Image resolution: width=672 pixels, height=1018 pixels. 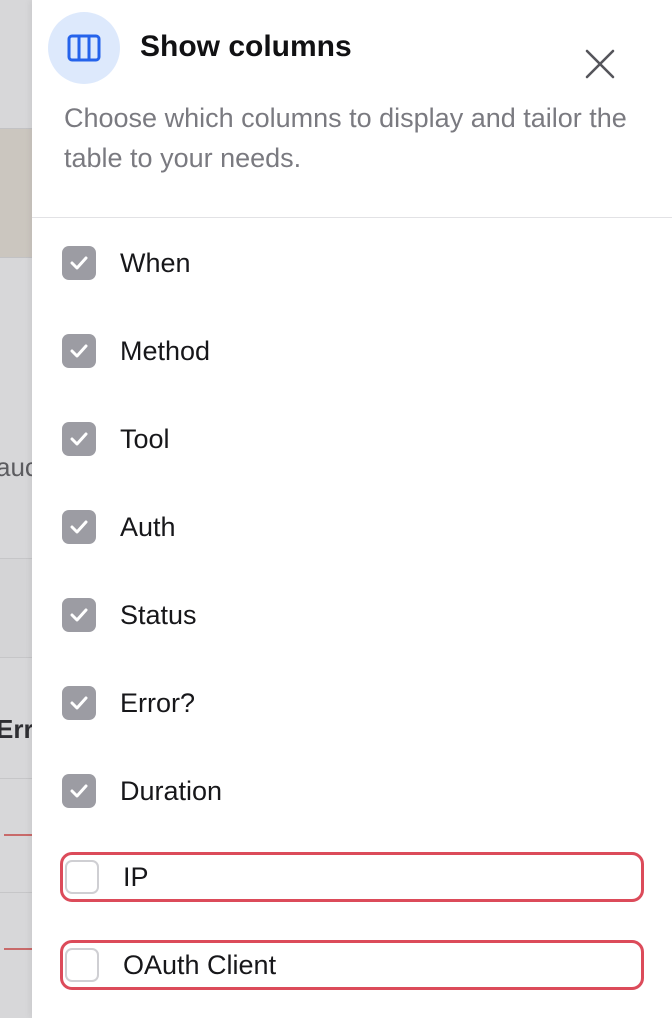 I want to click on column-option-duration: Duration, so click(x=352, y=791).